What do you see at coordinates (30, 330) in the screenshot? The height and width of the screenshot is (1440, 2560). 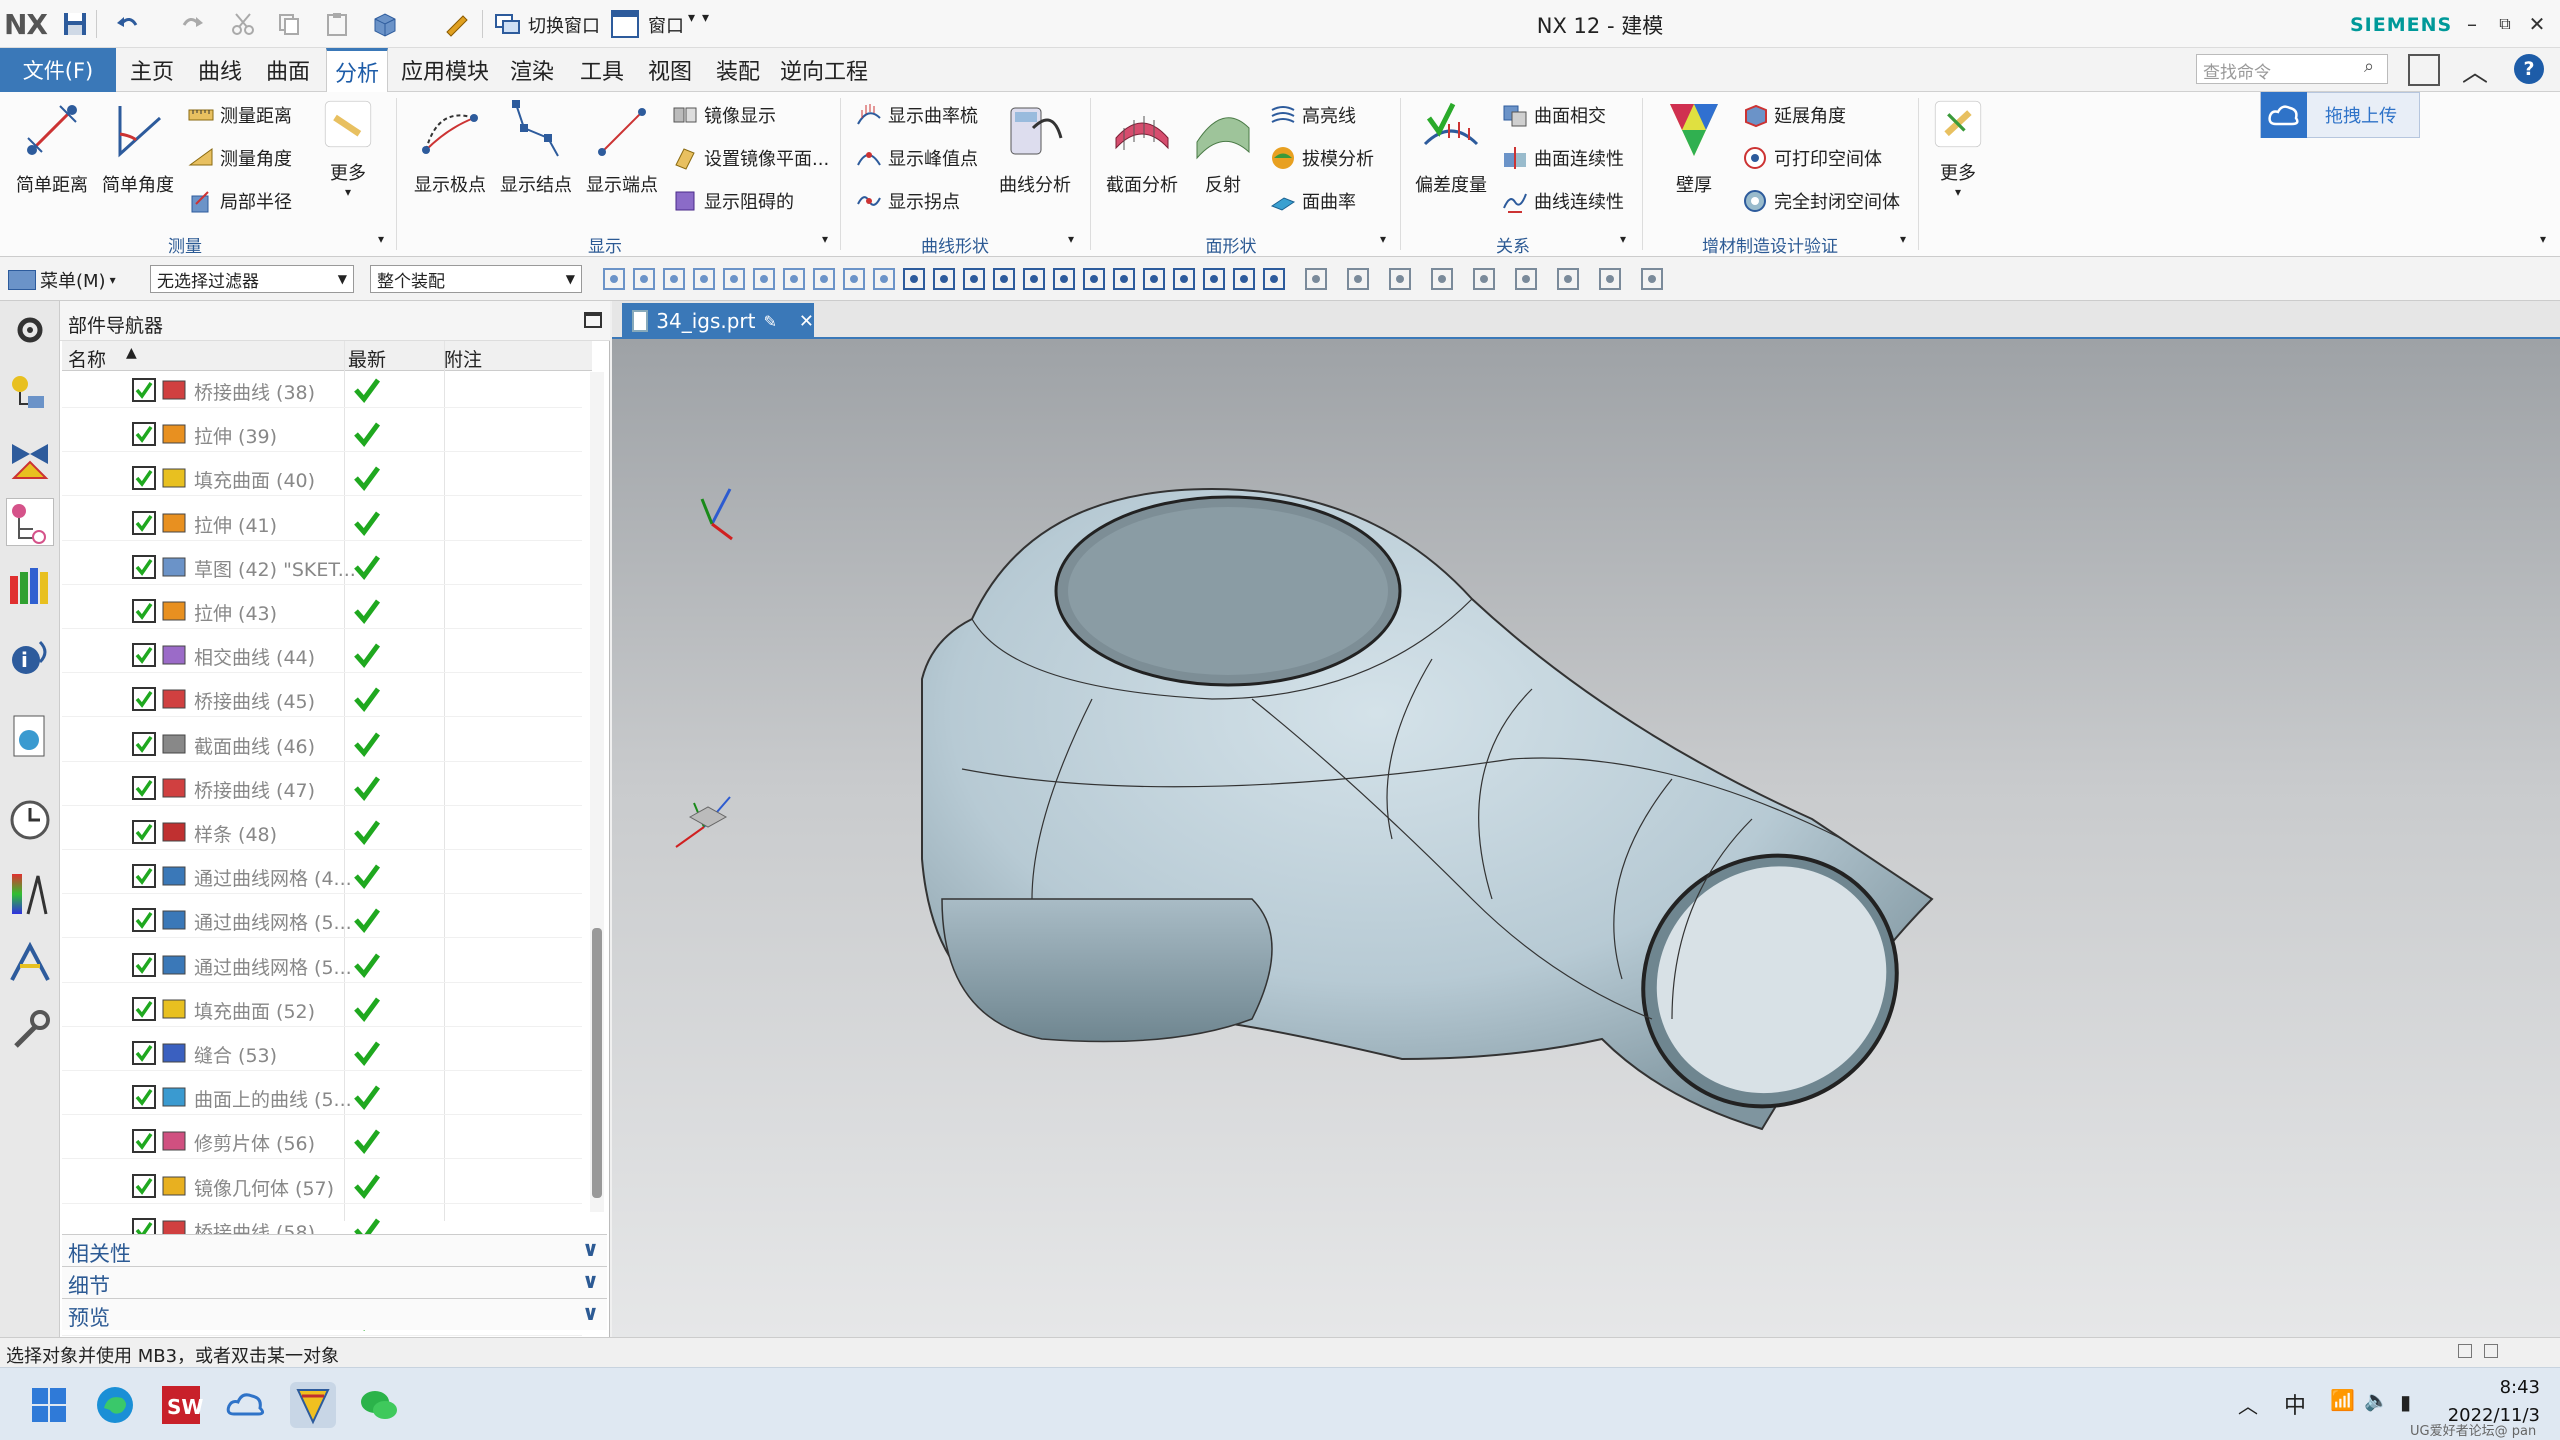 I see `settings-gear-icon` at bounding box center [30, 330].